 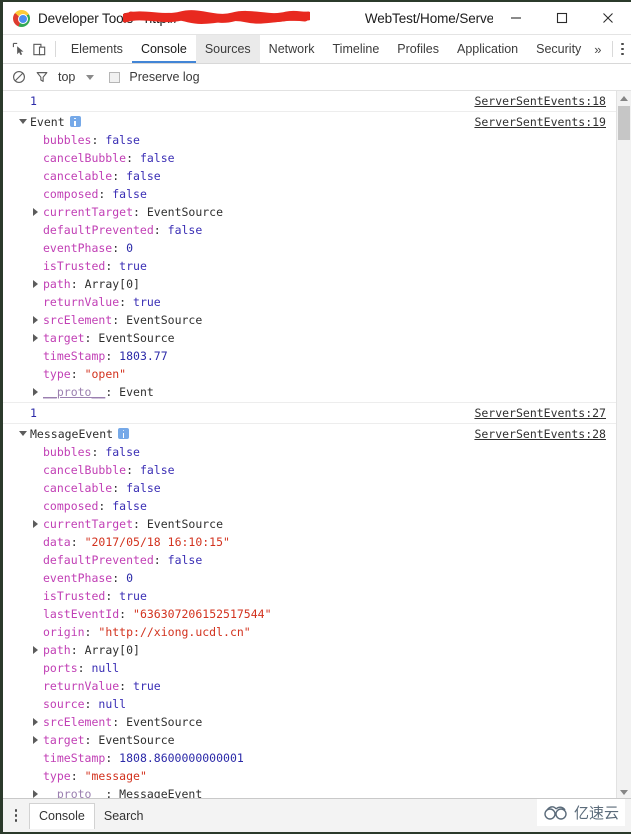 I want to click on source-link: ServerSentEvents:18, so click(x=540, y=101).